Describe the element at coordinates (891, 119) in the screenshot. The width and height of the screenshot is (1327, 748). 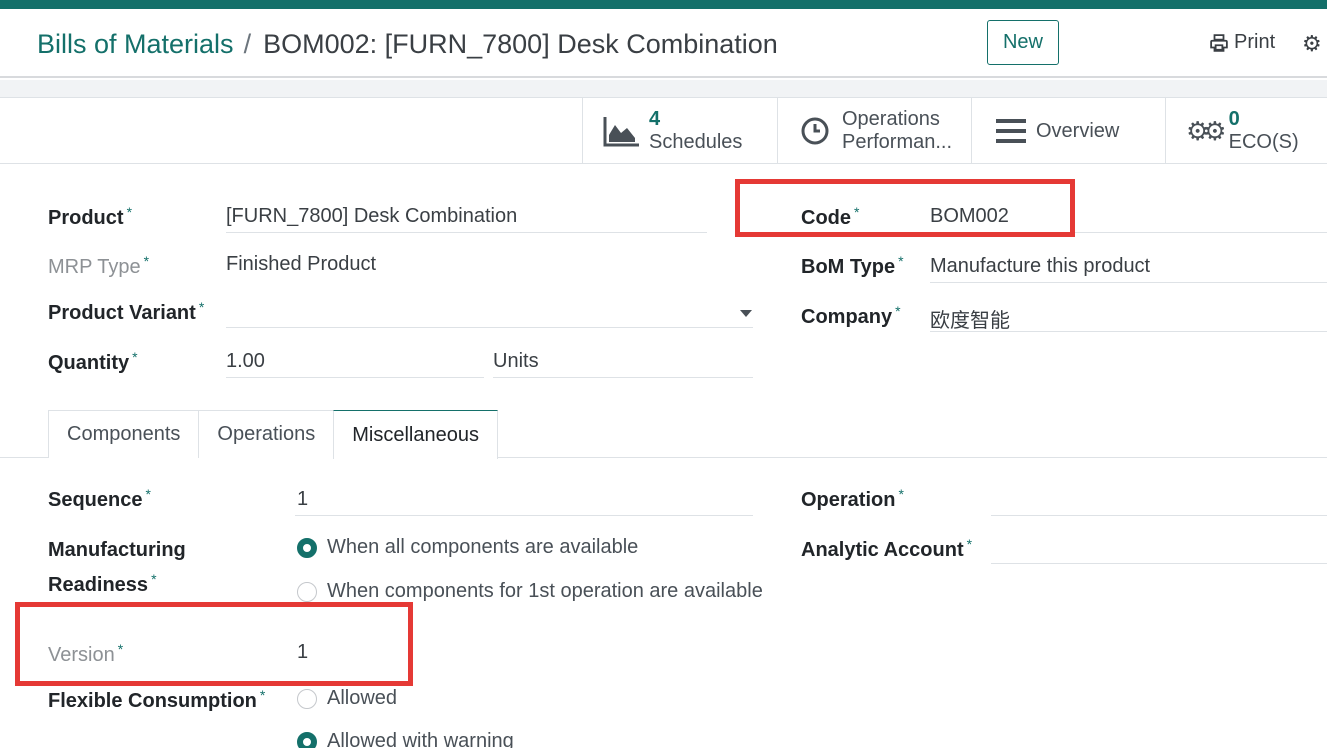
I see `operations-label-line1: Operations` at that location.